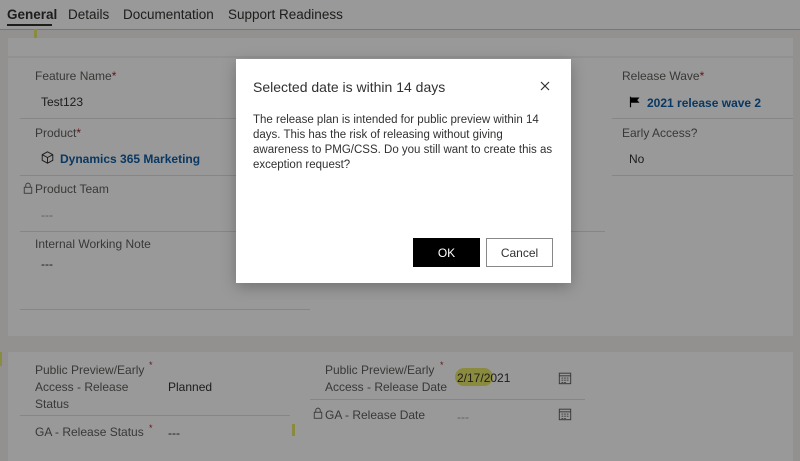  What do you see at coordinates (545, 86) in the screenshot?
I see `close-icon` at bounding box center [545, 86].